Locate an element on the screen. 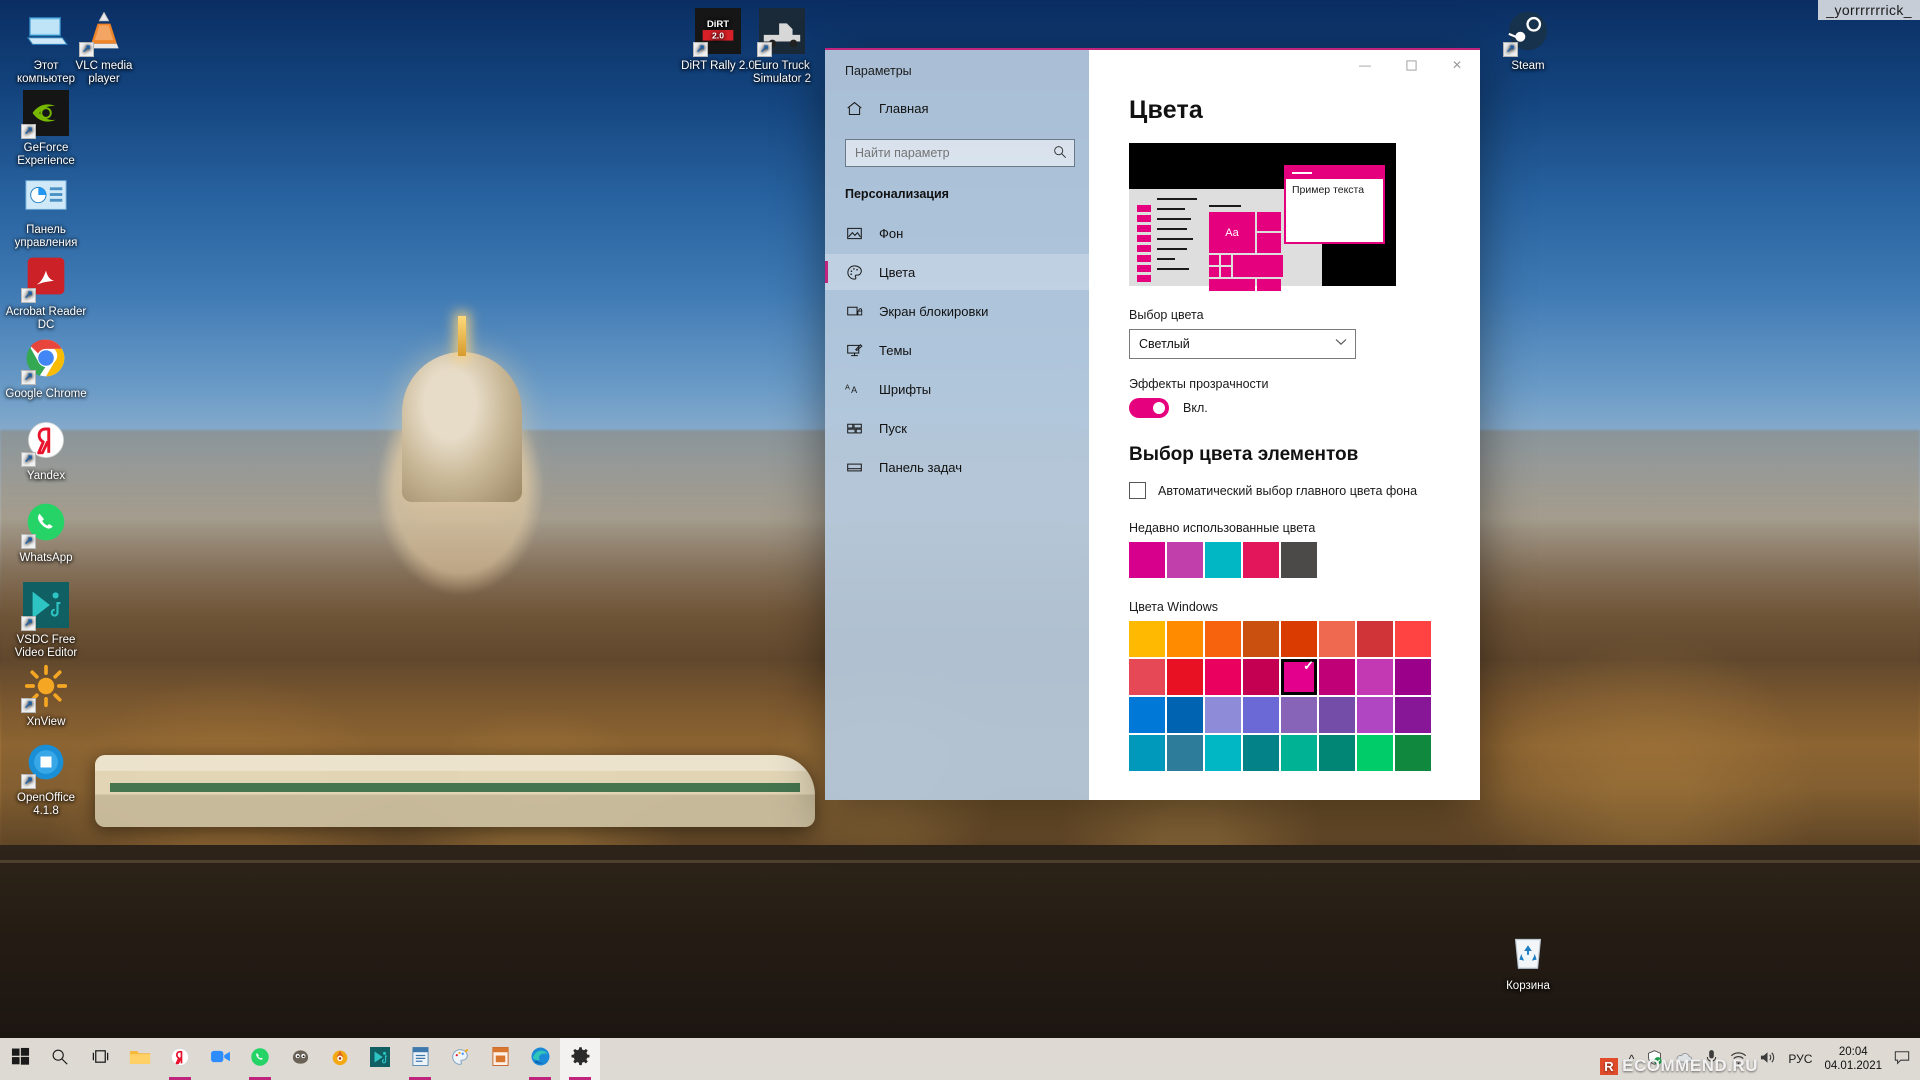 The width and height of the screenshot is (1920, 1080). openoffice-impress-button is located at coordinates (500, 1059).